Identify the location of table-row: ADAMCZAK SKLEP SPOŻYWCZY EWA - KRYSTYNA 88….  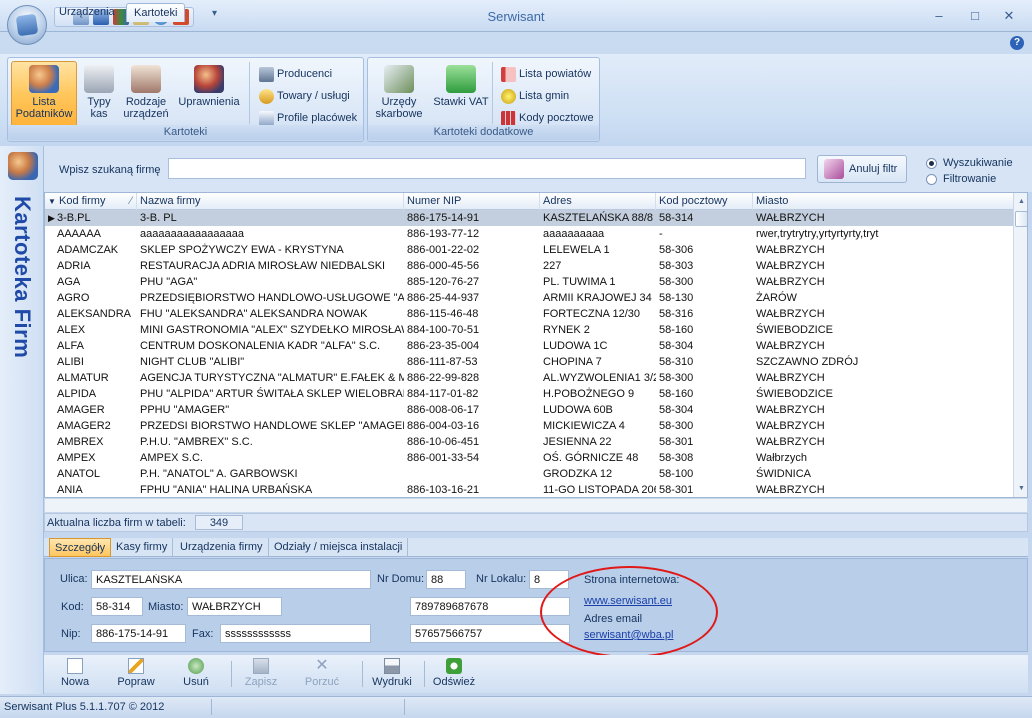
(529, 250).